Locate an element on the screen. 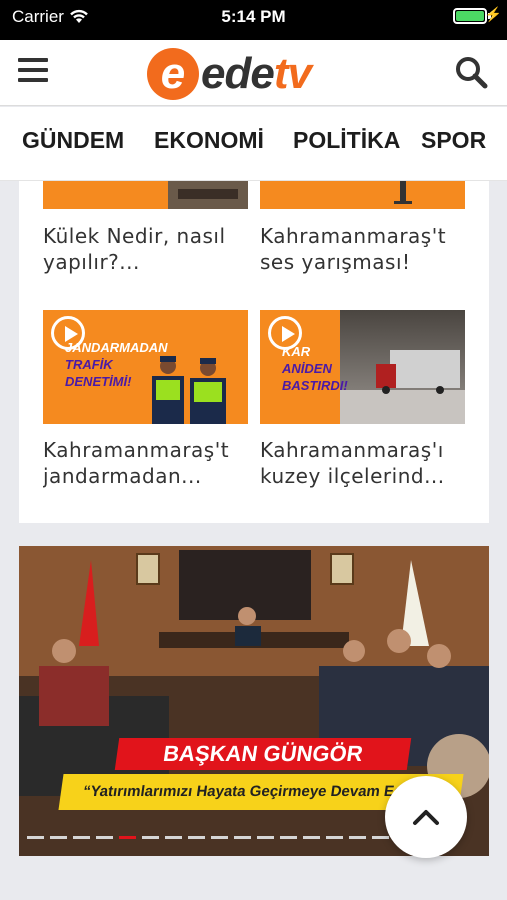 The width and height of the screenshot is (507, 900). tab-gundem: GÜNDEM is located at coordinates (73, 140).